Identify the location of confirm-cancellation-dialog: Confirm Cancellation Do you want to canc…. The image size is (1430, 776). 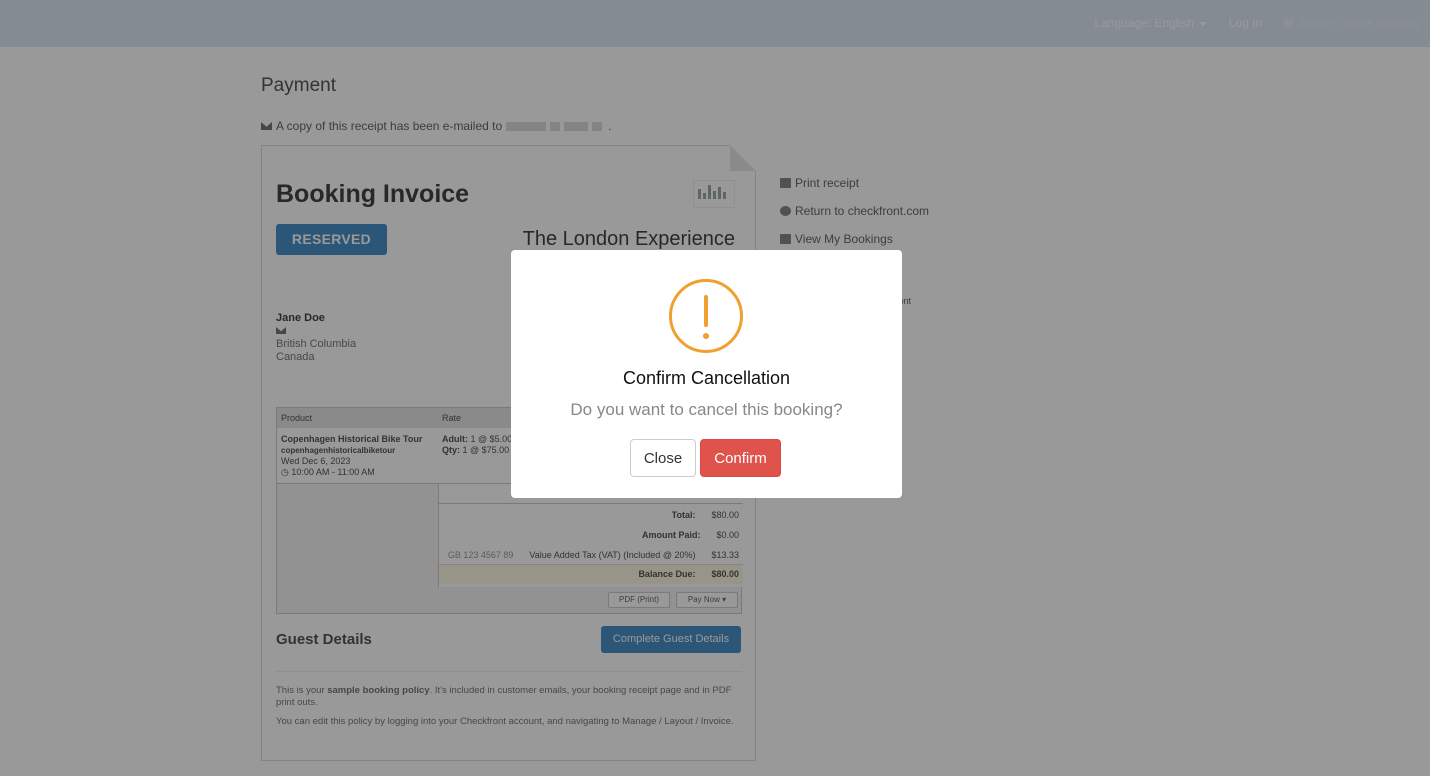
(706, 374).